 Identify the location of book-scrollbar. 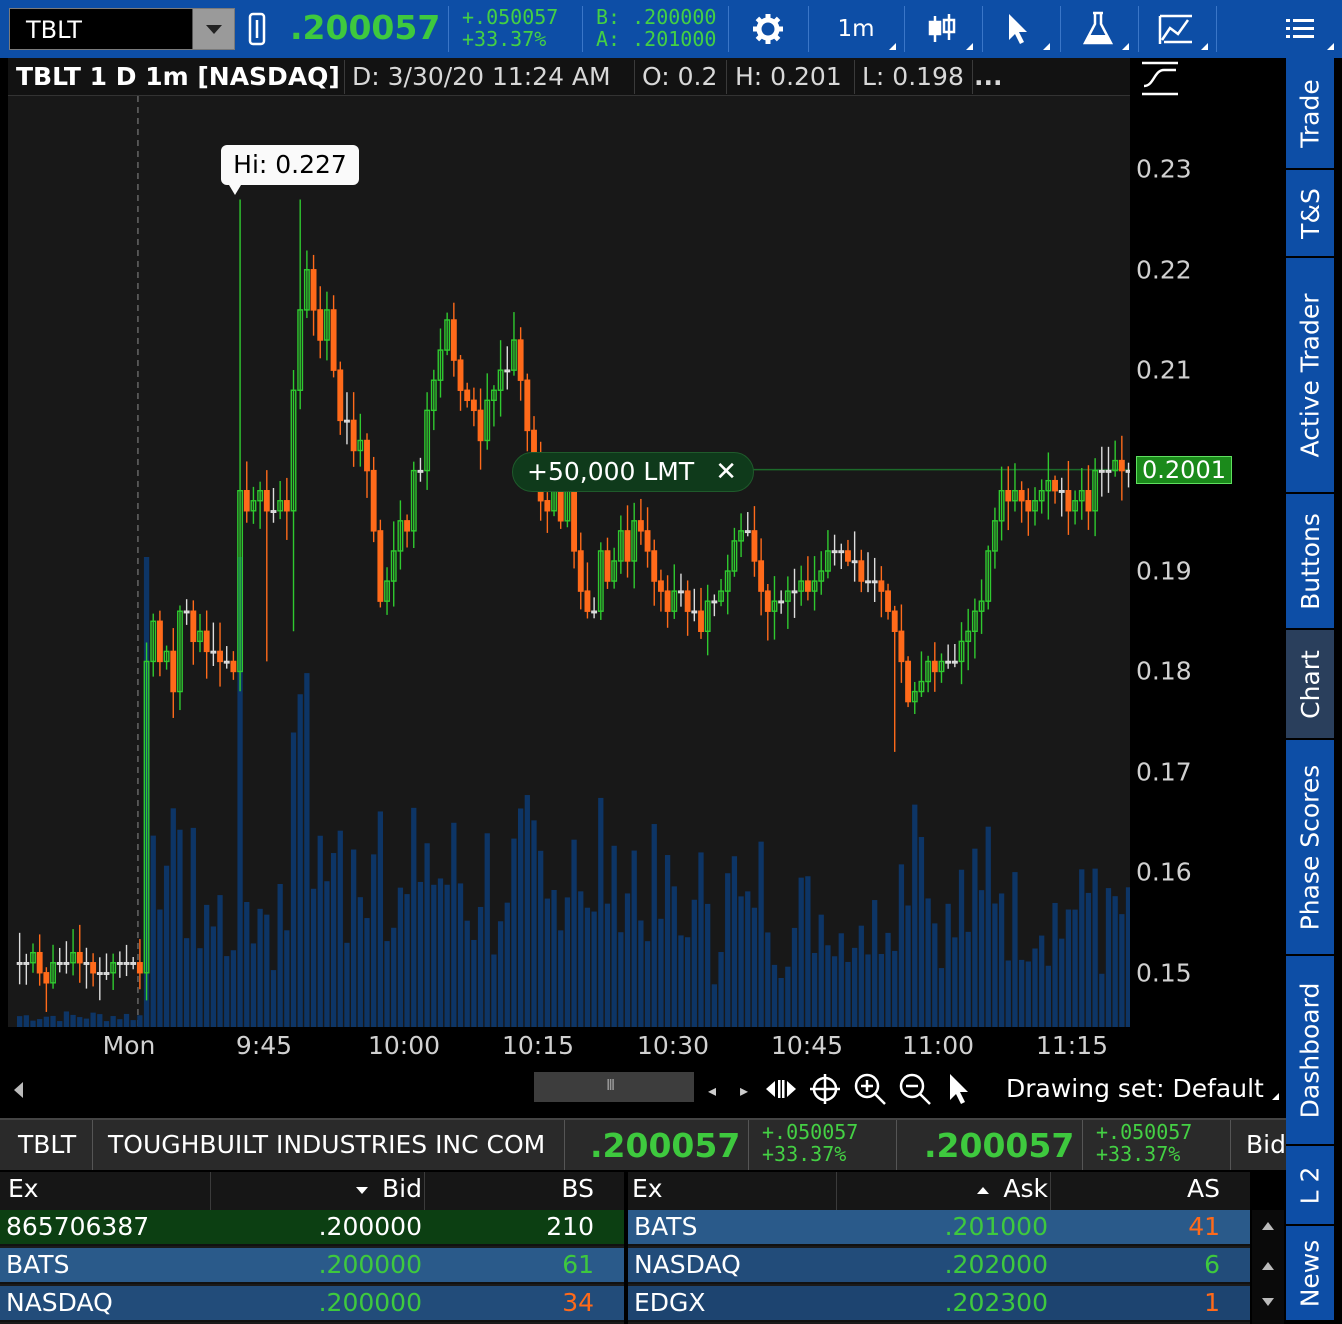
(1268, 1267).